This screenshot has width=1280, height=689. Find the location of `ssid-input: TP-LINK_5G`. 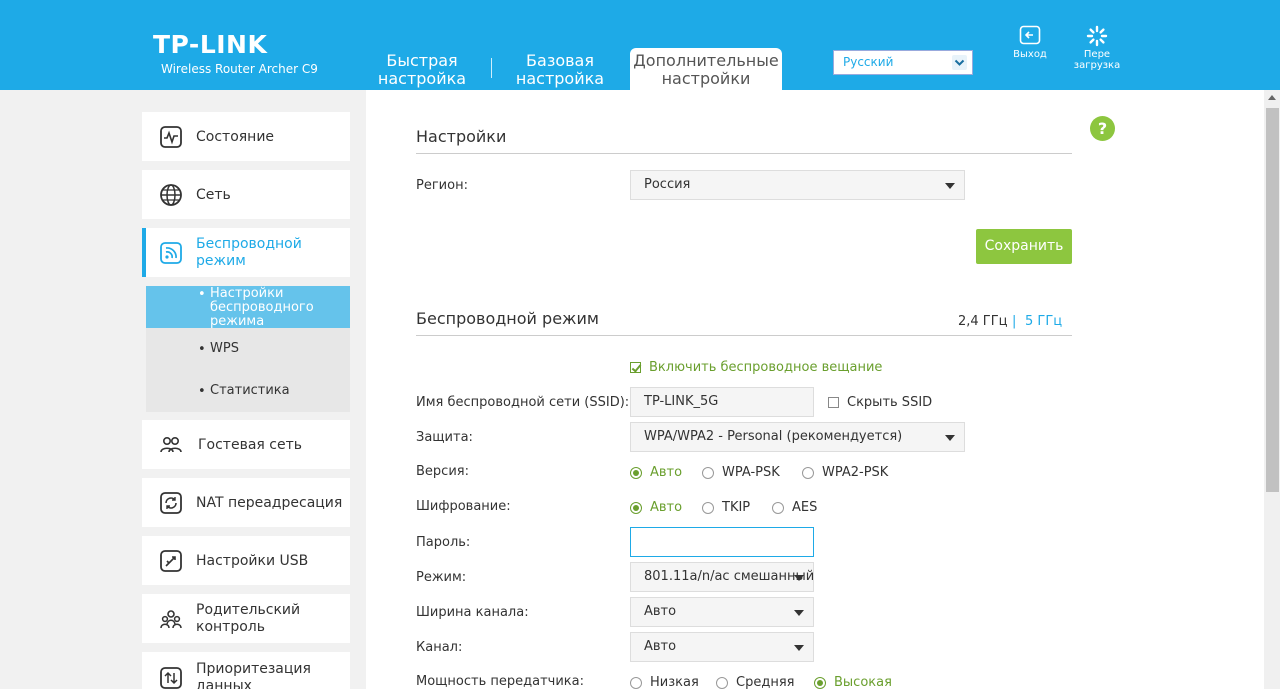

ssid-input: TP-LINK_5G is located at coordinates (722, 402).